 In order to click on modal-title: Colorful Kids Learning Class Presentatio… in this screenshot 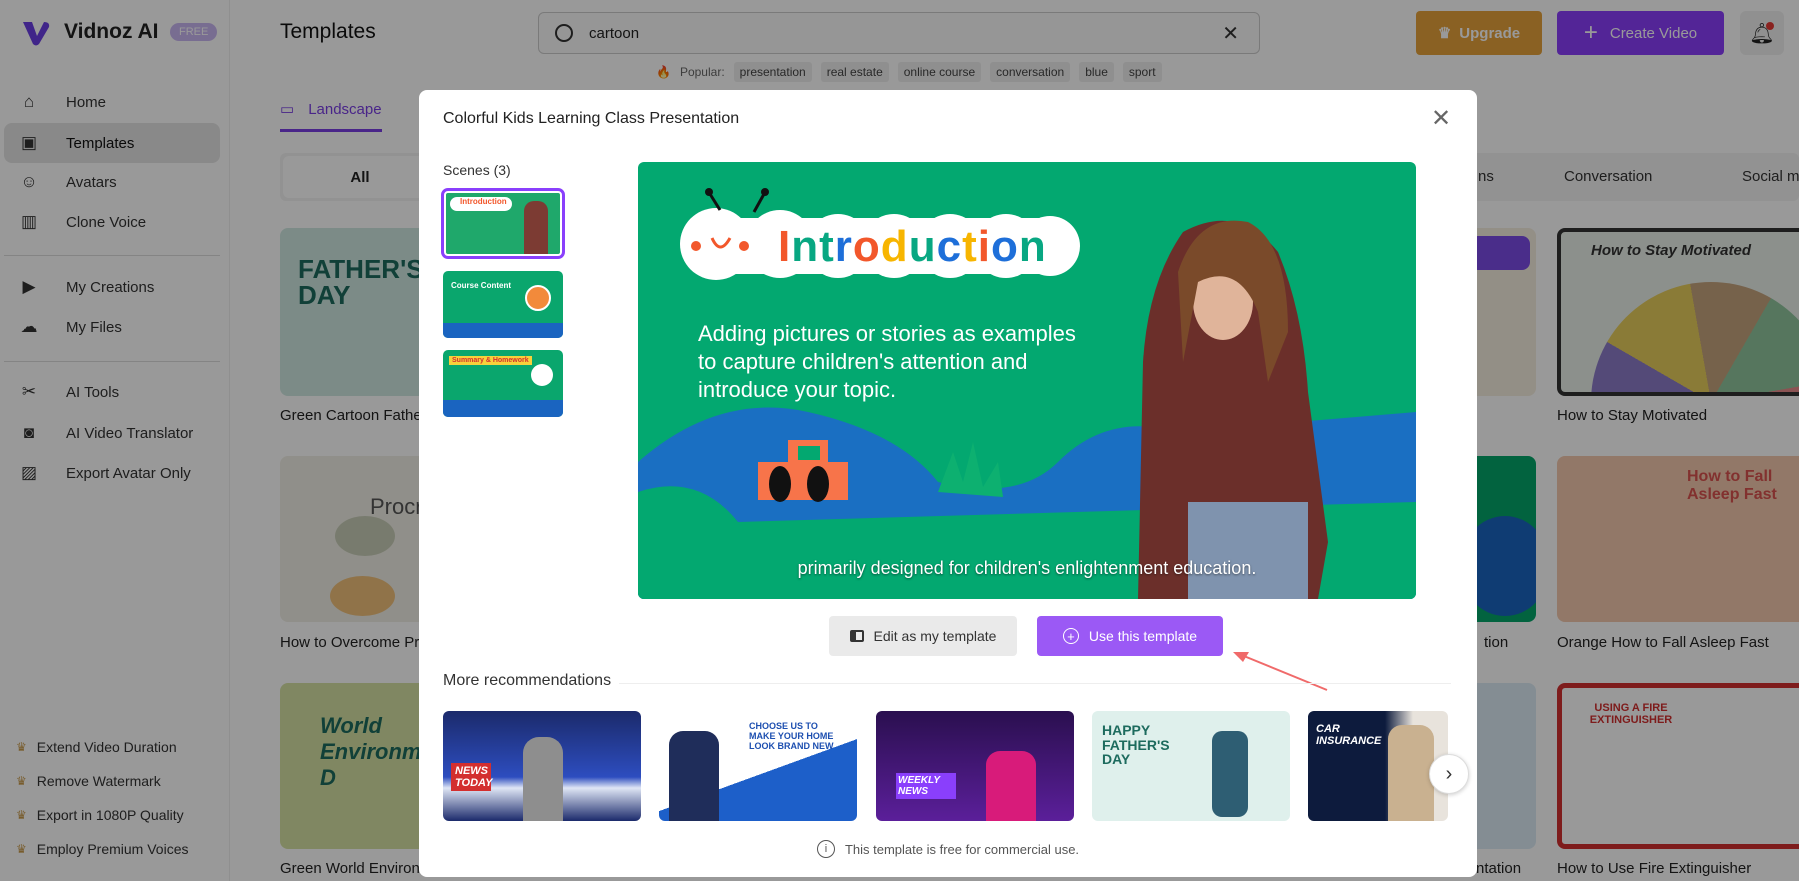, I will do `click(591, 118)`.